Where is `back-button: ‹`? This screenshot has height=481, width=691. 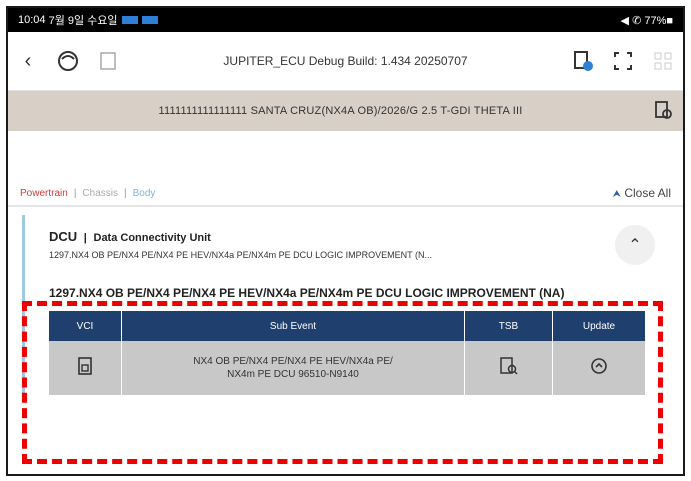
back-button: ‹ is located at coordinates (28, 61).